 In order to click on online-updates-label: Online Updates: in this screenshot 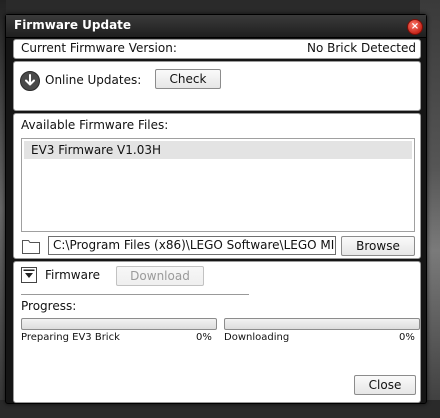, I will do `click(93, 80)`.